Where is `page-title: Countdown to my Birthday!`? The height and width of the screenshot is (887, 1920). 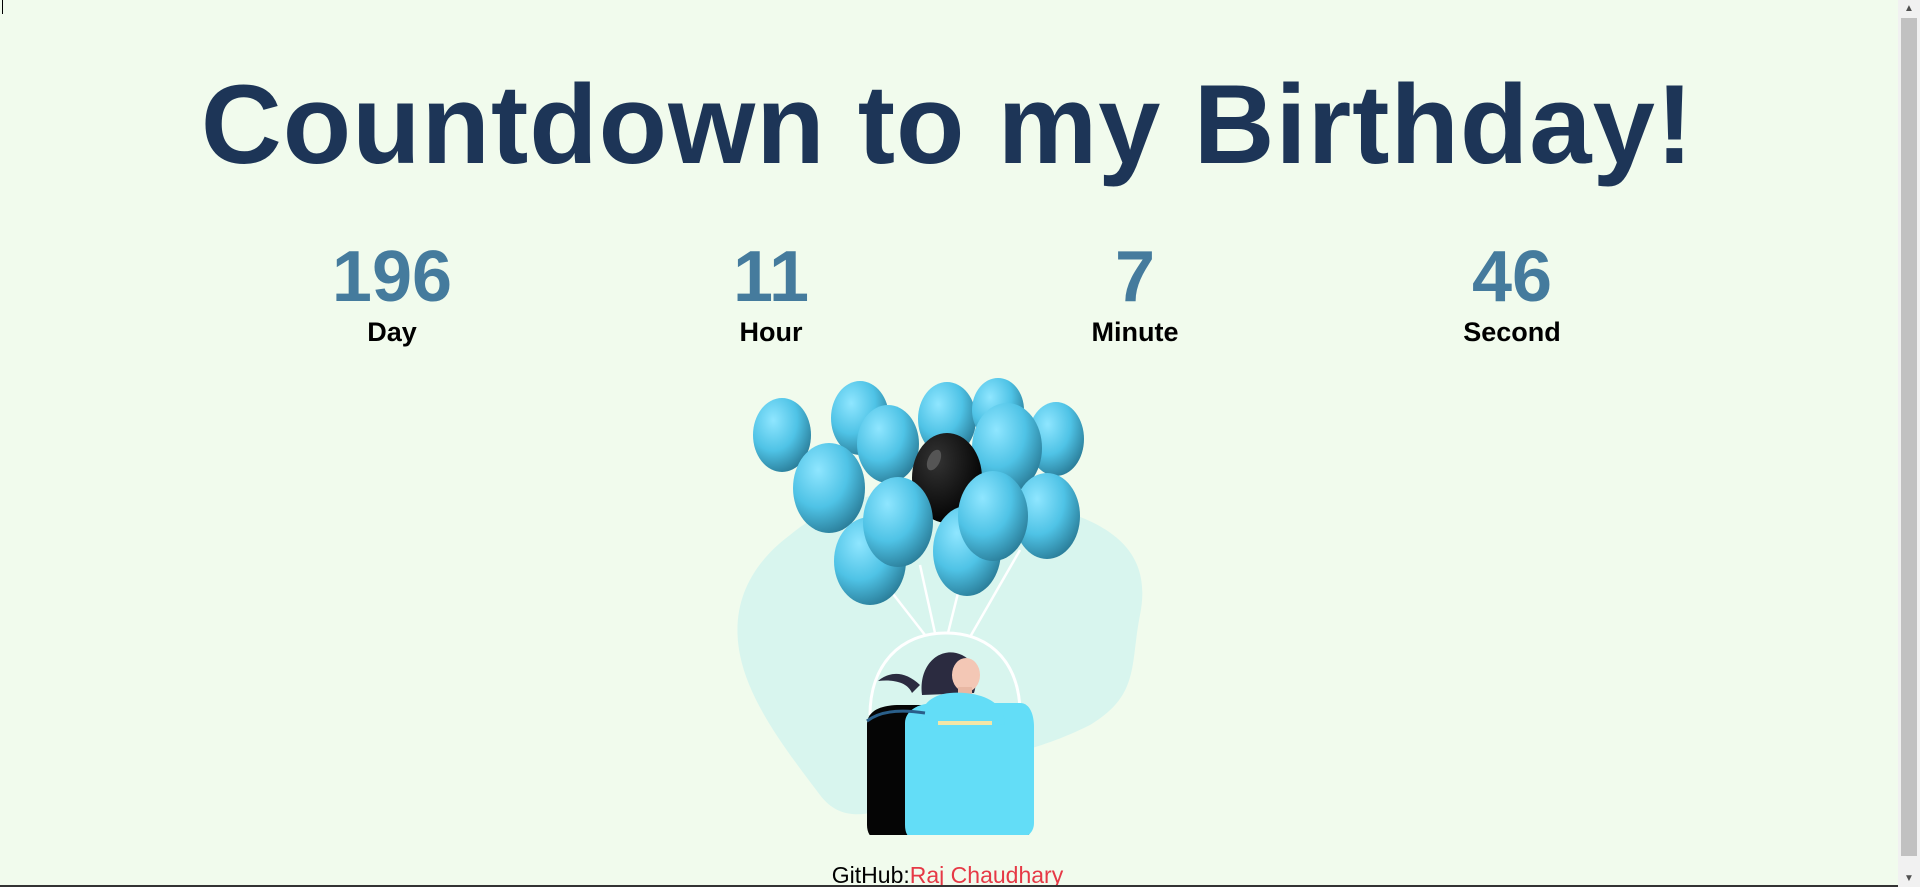 page-title: Countdown to my Birthday! is located at coordinates (947, 124).